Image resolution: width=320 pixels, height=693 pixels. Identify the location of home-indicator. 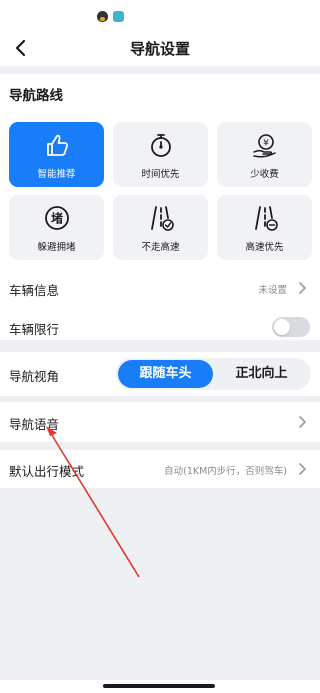
(159, 686).